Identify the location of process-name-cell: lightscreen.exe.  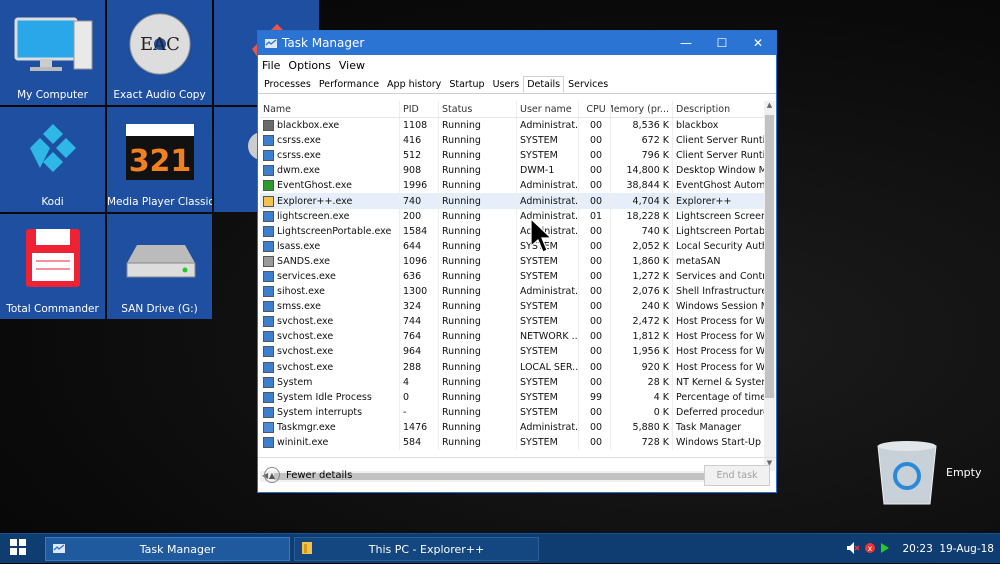
(330, 216).